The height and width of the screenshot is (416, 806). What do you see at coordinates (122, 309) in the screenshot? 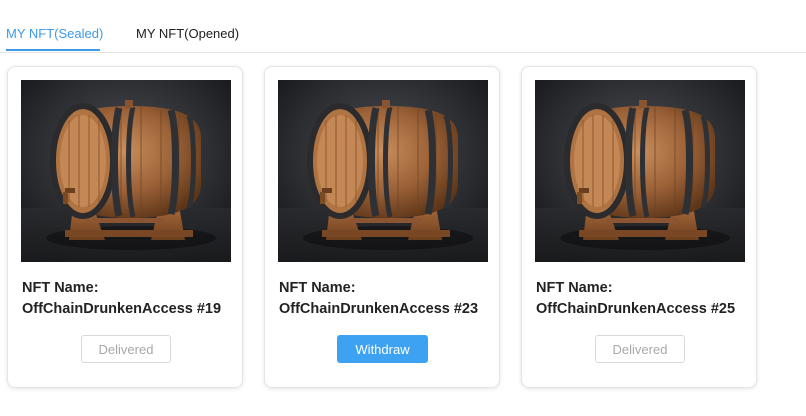
I see `nft-name-value: OffChainDrunkenAccess #19` at bounding box center [122, 309].